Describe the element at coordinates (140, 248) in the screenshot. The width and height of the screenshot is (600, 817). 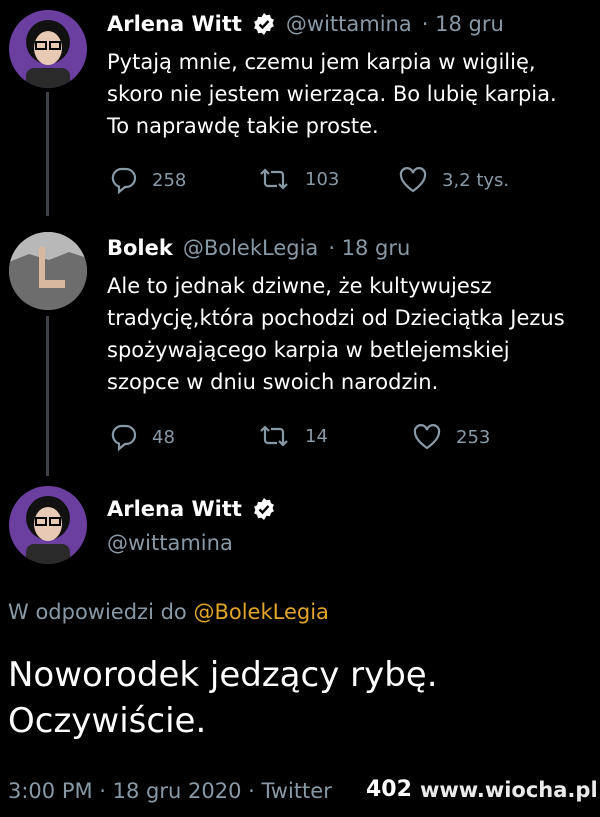
I see `author-name: Bolek` at that location.